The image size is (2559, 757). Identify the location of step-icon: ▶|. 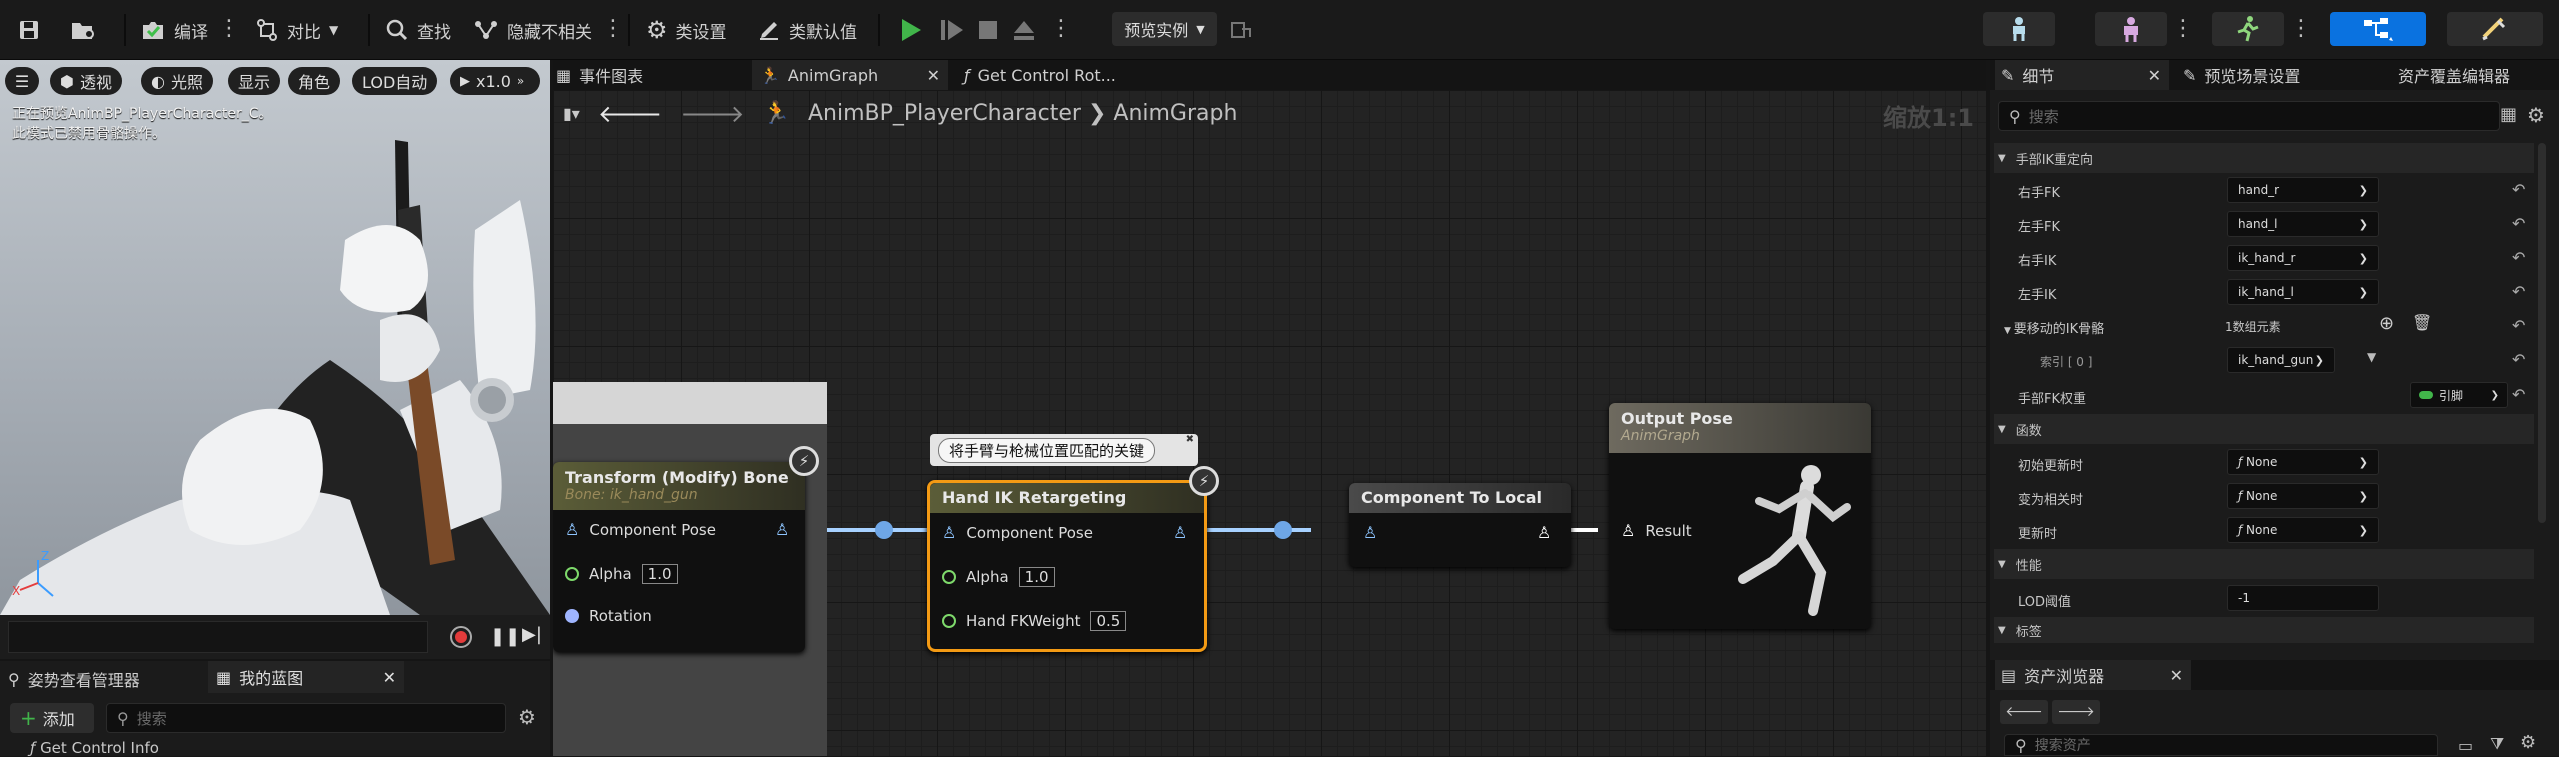
(532, 634).